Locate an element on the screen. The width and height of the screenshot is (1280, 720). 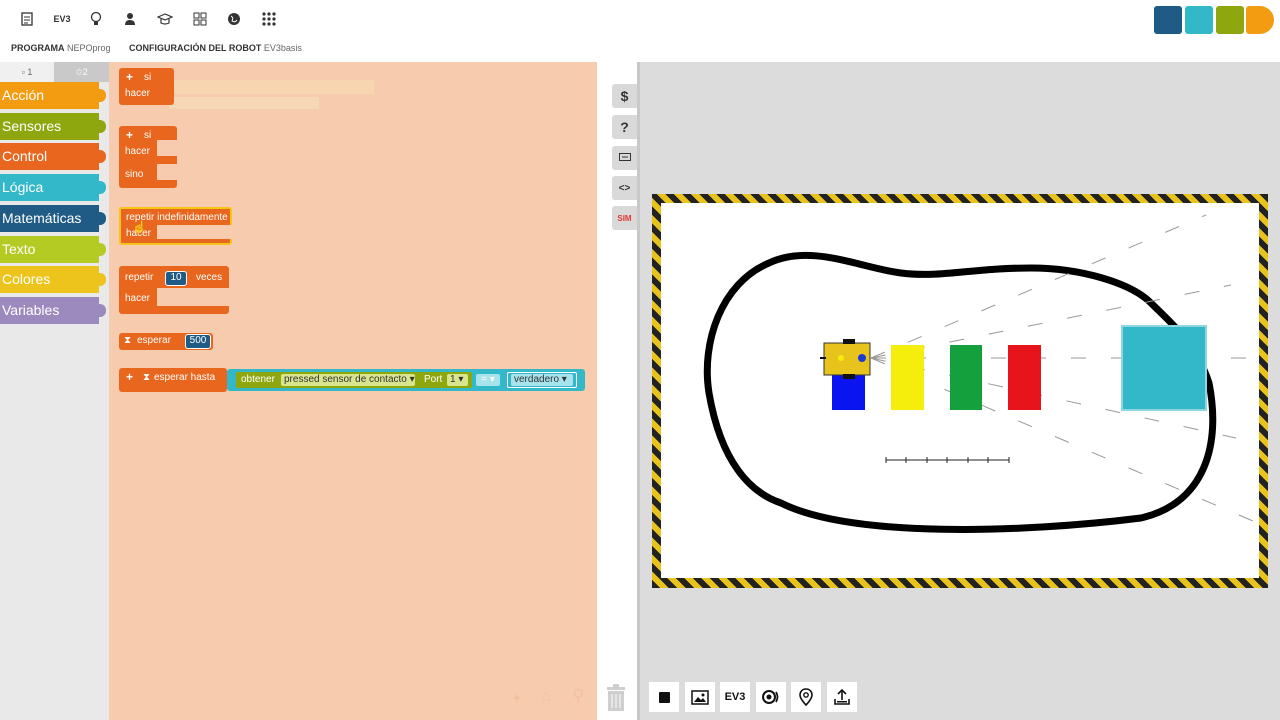
green-object is located at coordinates (966, 377).